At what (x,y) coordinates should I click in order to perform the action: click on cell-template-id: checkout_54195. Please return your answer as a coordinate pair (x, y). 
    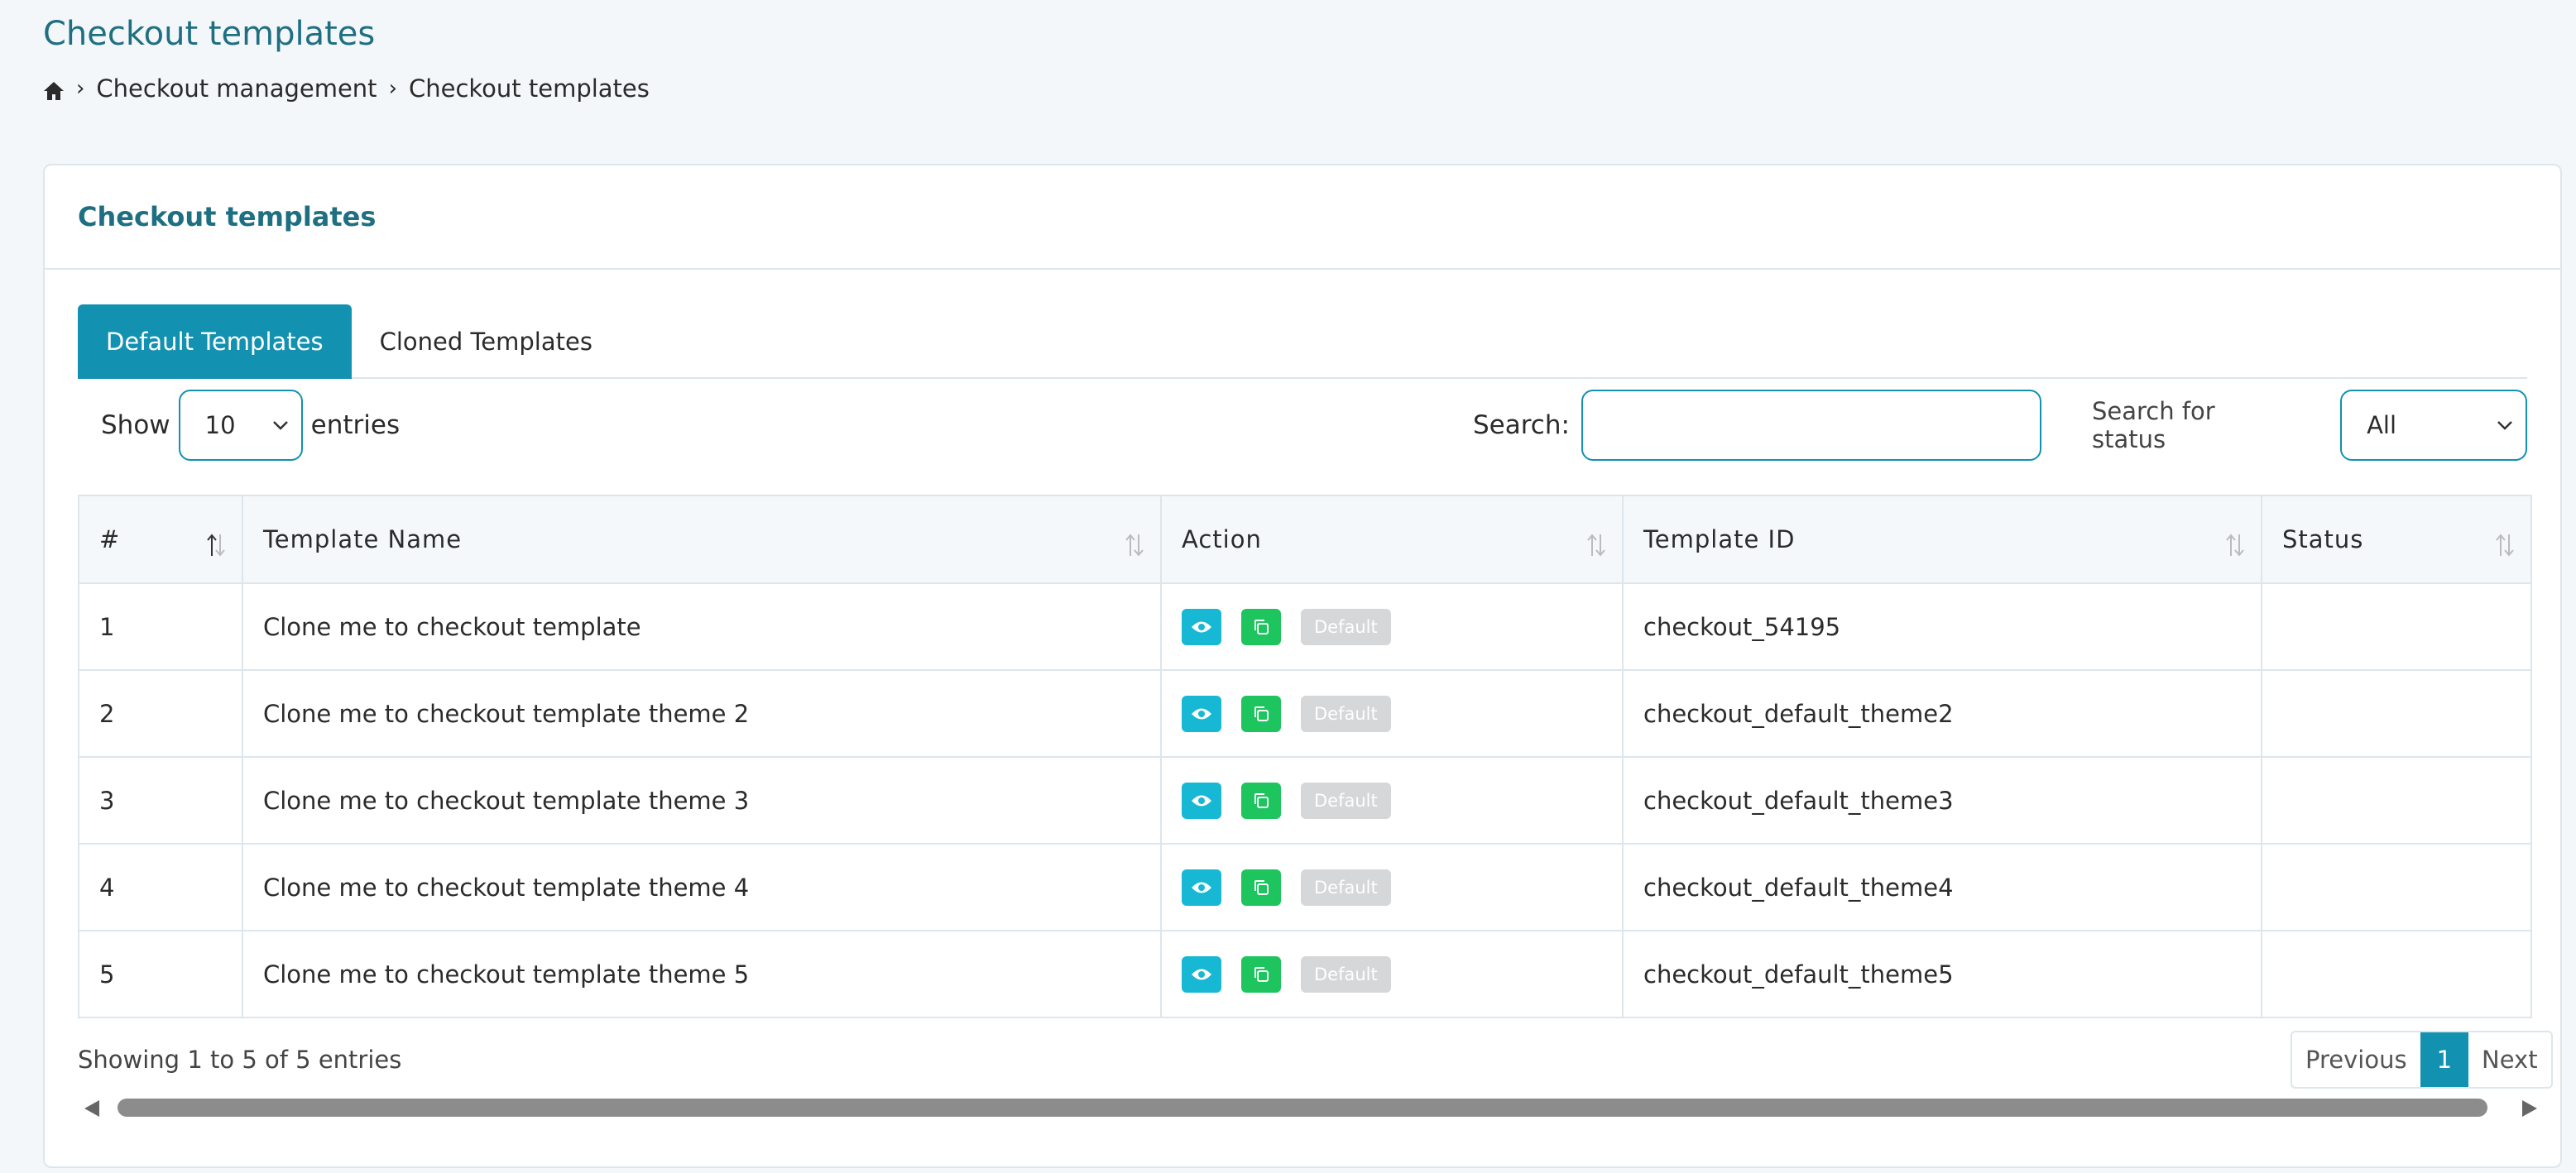
    Looking at the image, I should click on (1942, 627).